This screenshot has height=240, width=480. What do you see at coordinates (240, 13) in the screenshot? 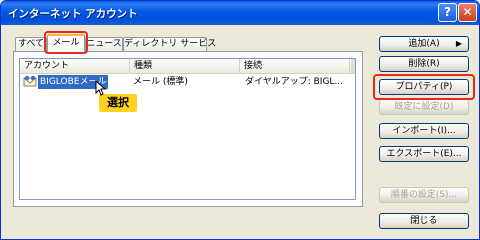
I see `title-bar: インターネット アカウント ? ✕` at bounding box center [240, 13].